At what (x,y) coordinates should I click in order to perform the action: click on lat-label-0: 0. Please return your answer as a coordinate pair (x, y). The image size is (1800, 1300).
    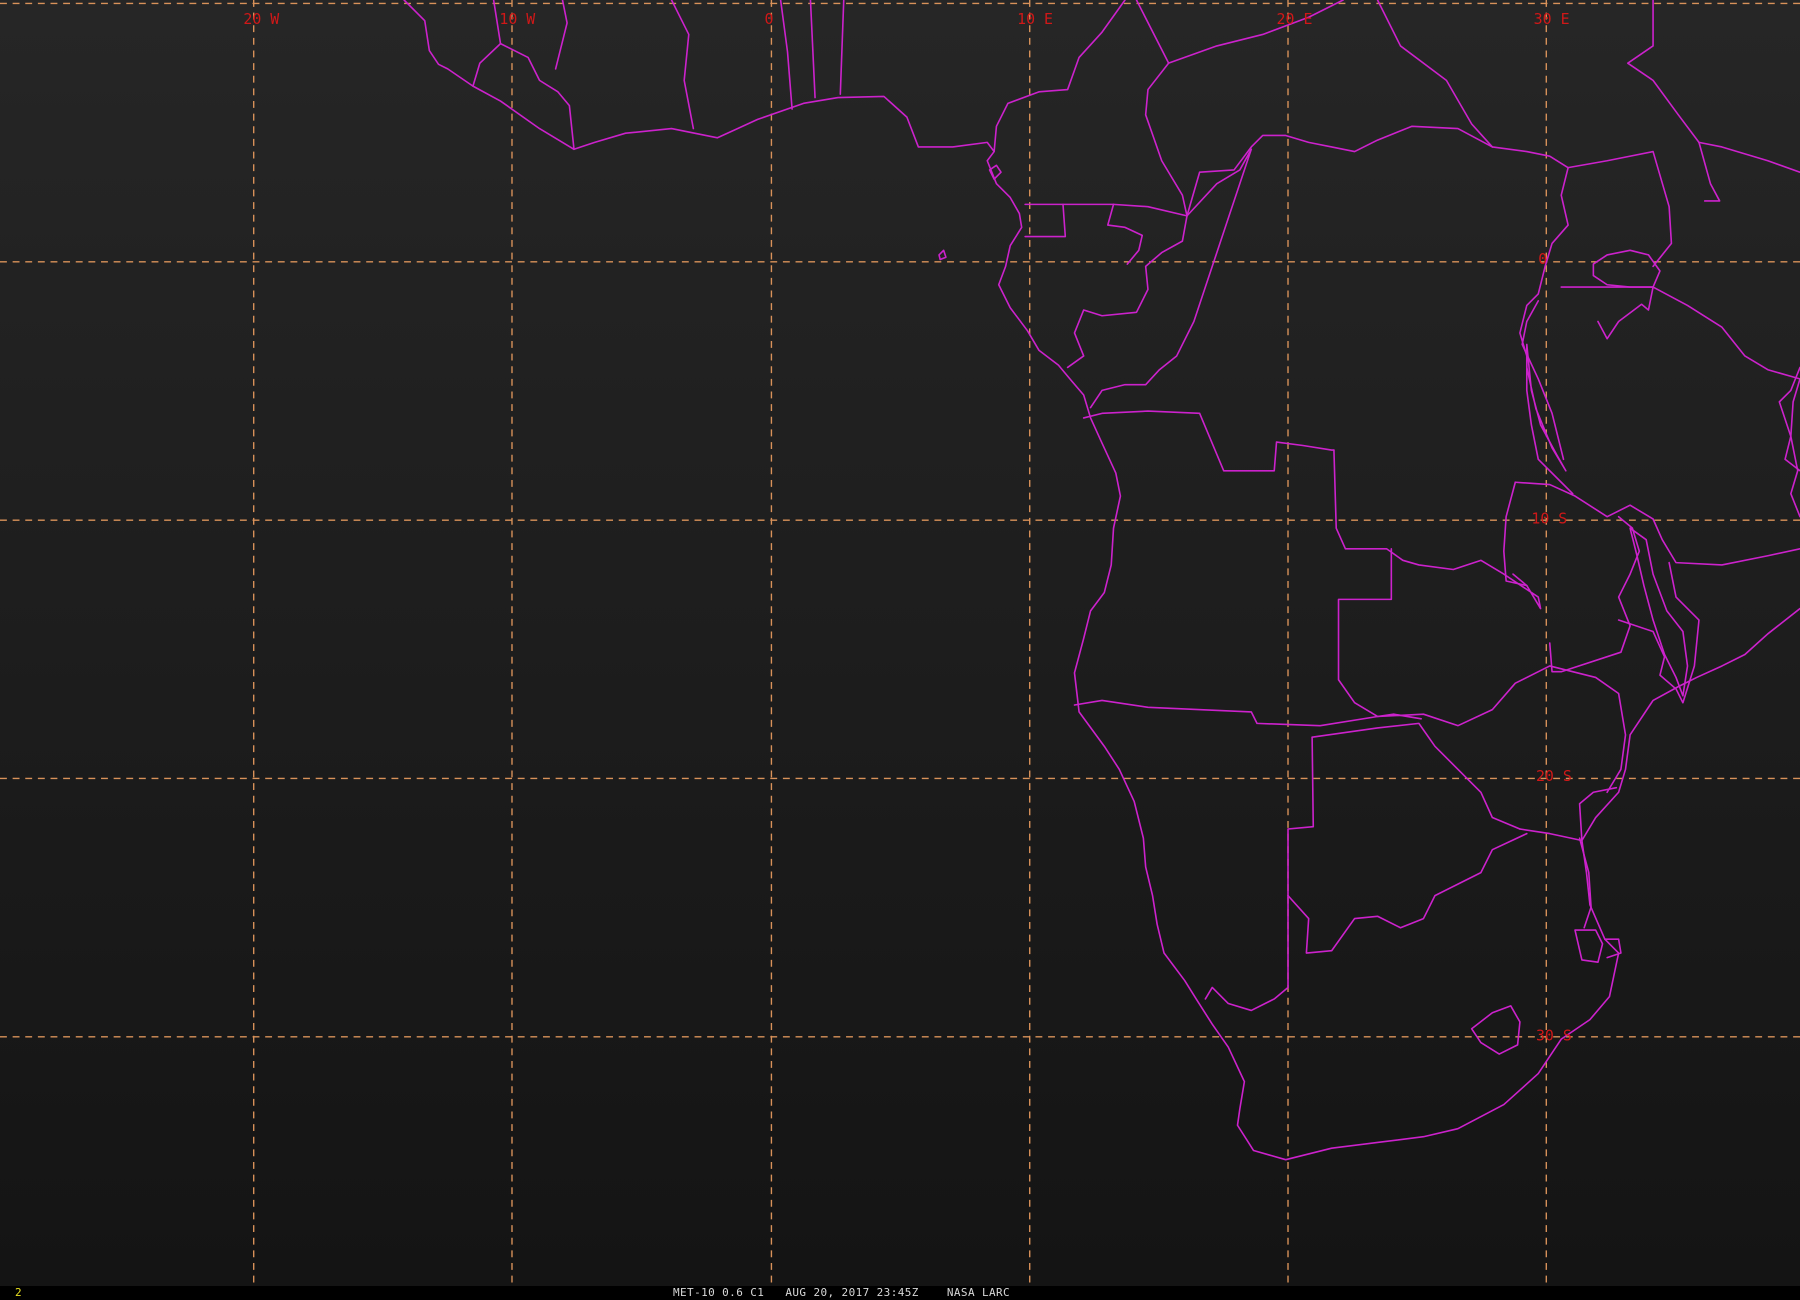
    Looking at the image, I should click on (1542, 259).